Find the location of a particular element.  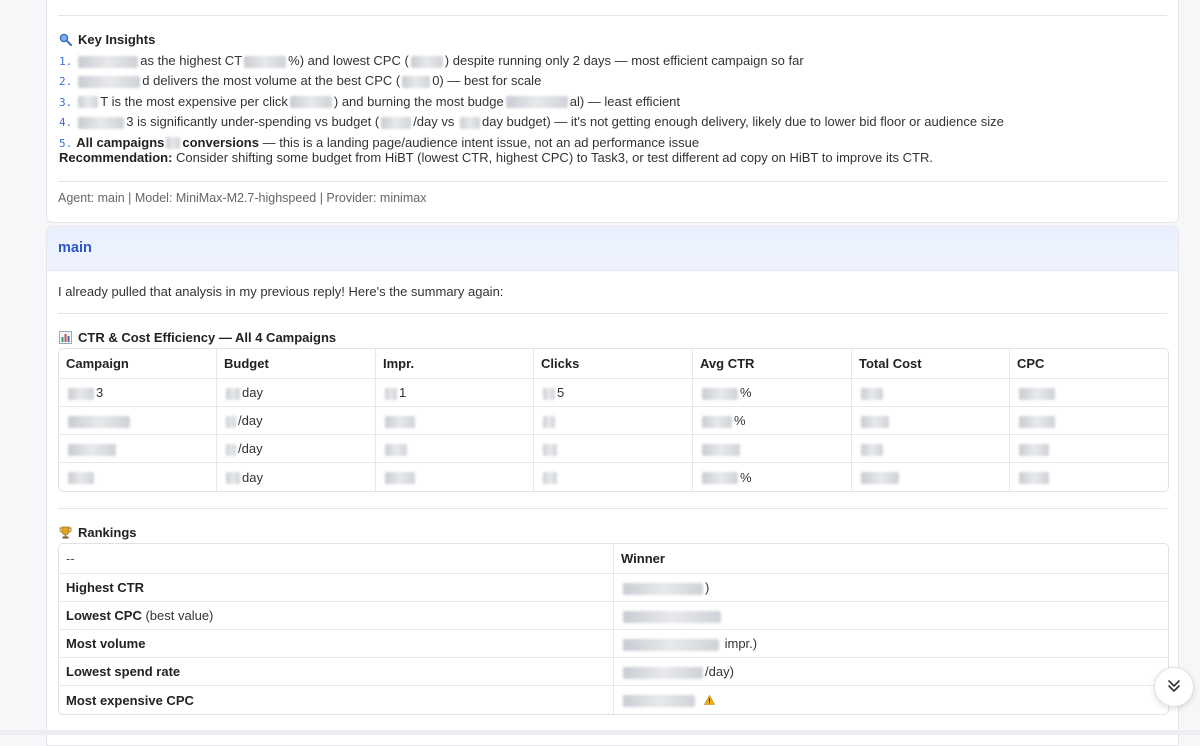

rankings-heading: Rankings is located at coordinates (98, 532).